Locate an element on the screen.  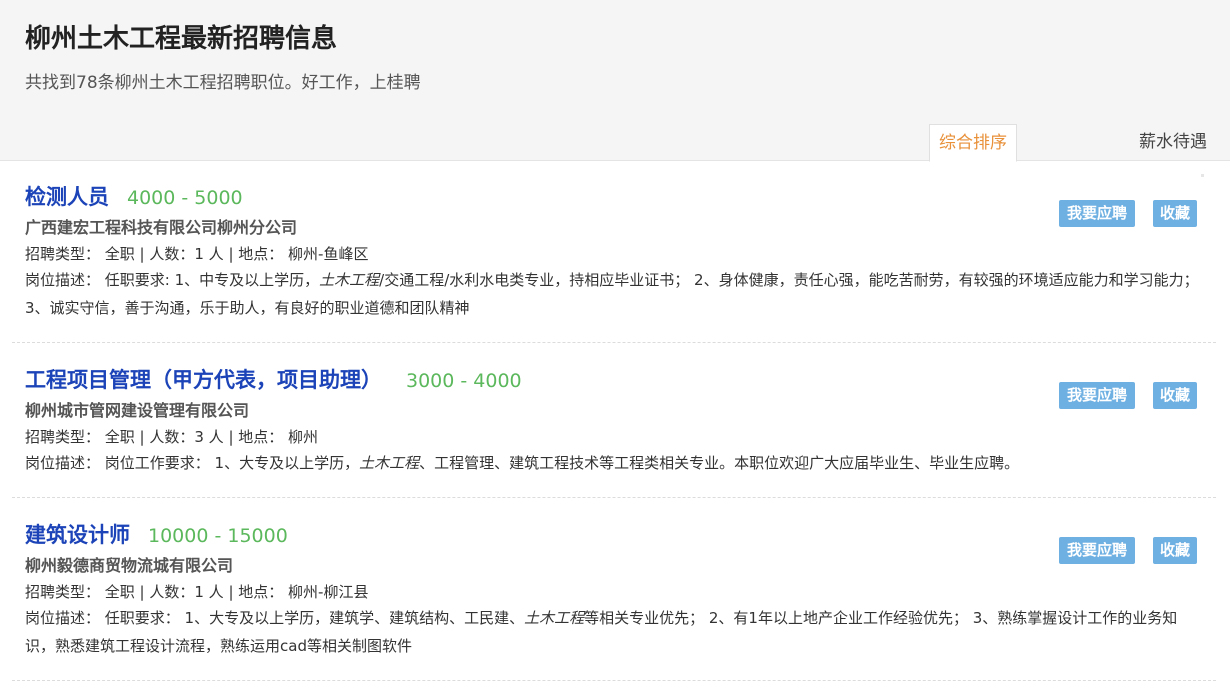
job-salary: 10000 - 15000 is located at coordinates (218, 536).